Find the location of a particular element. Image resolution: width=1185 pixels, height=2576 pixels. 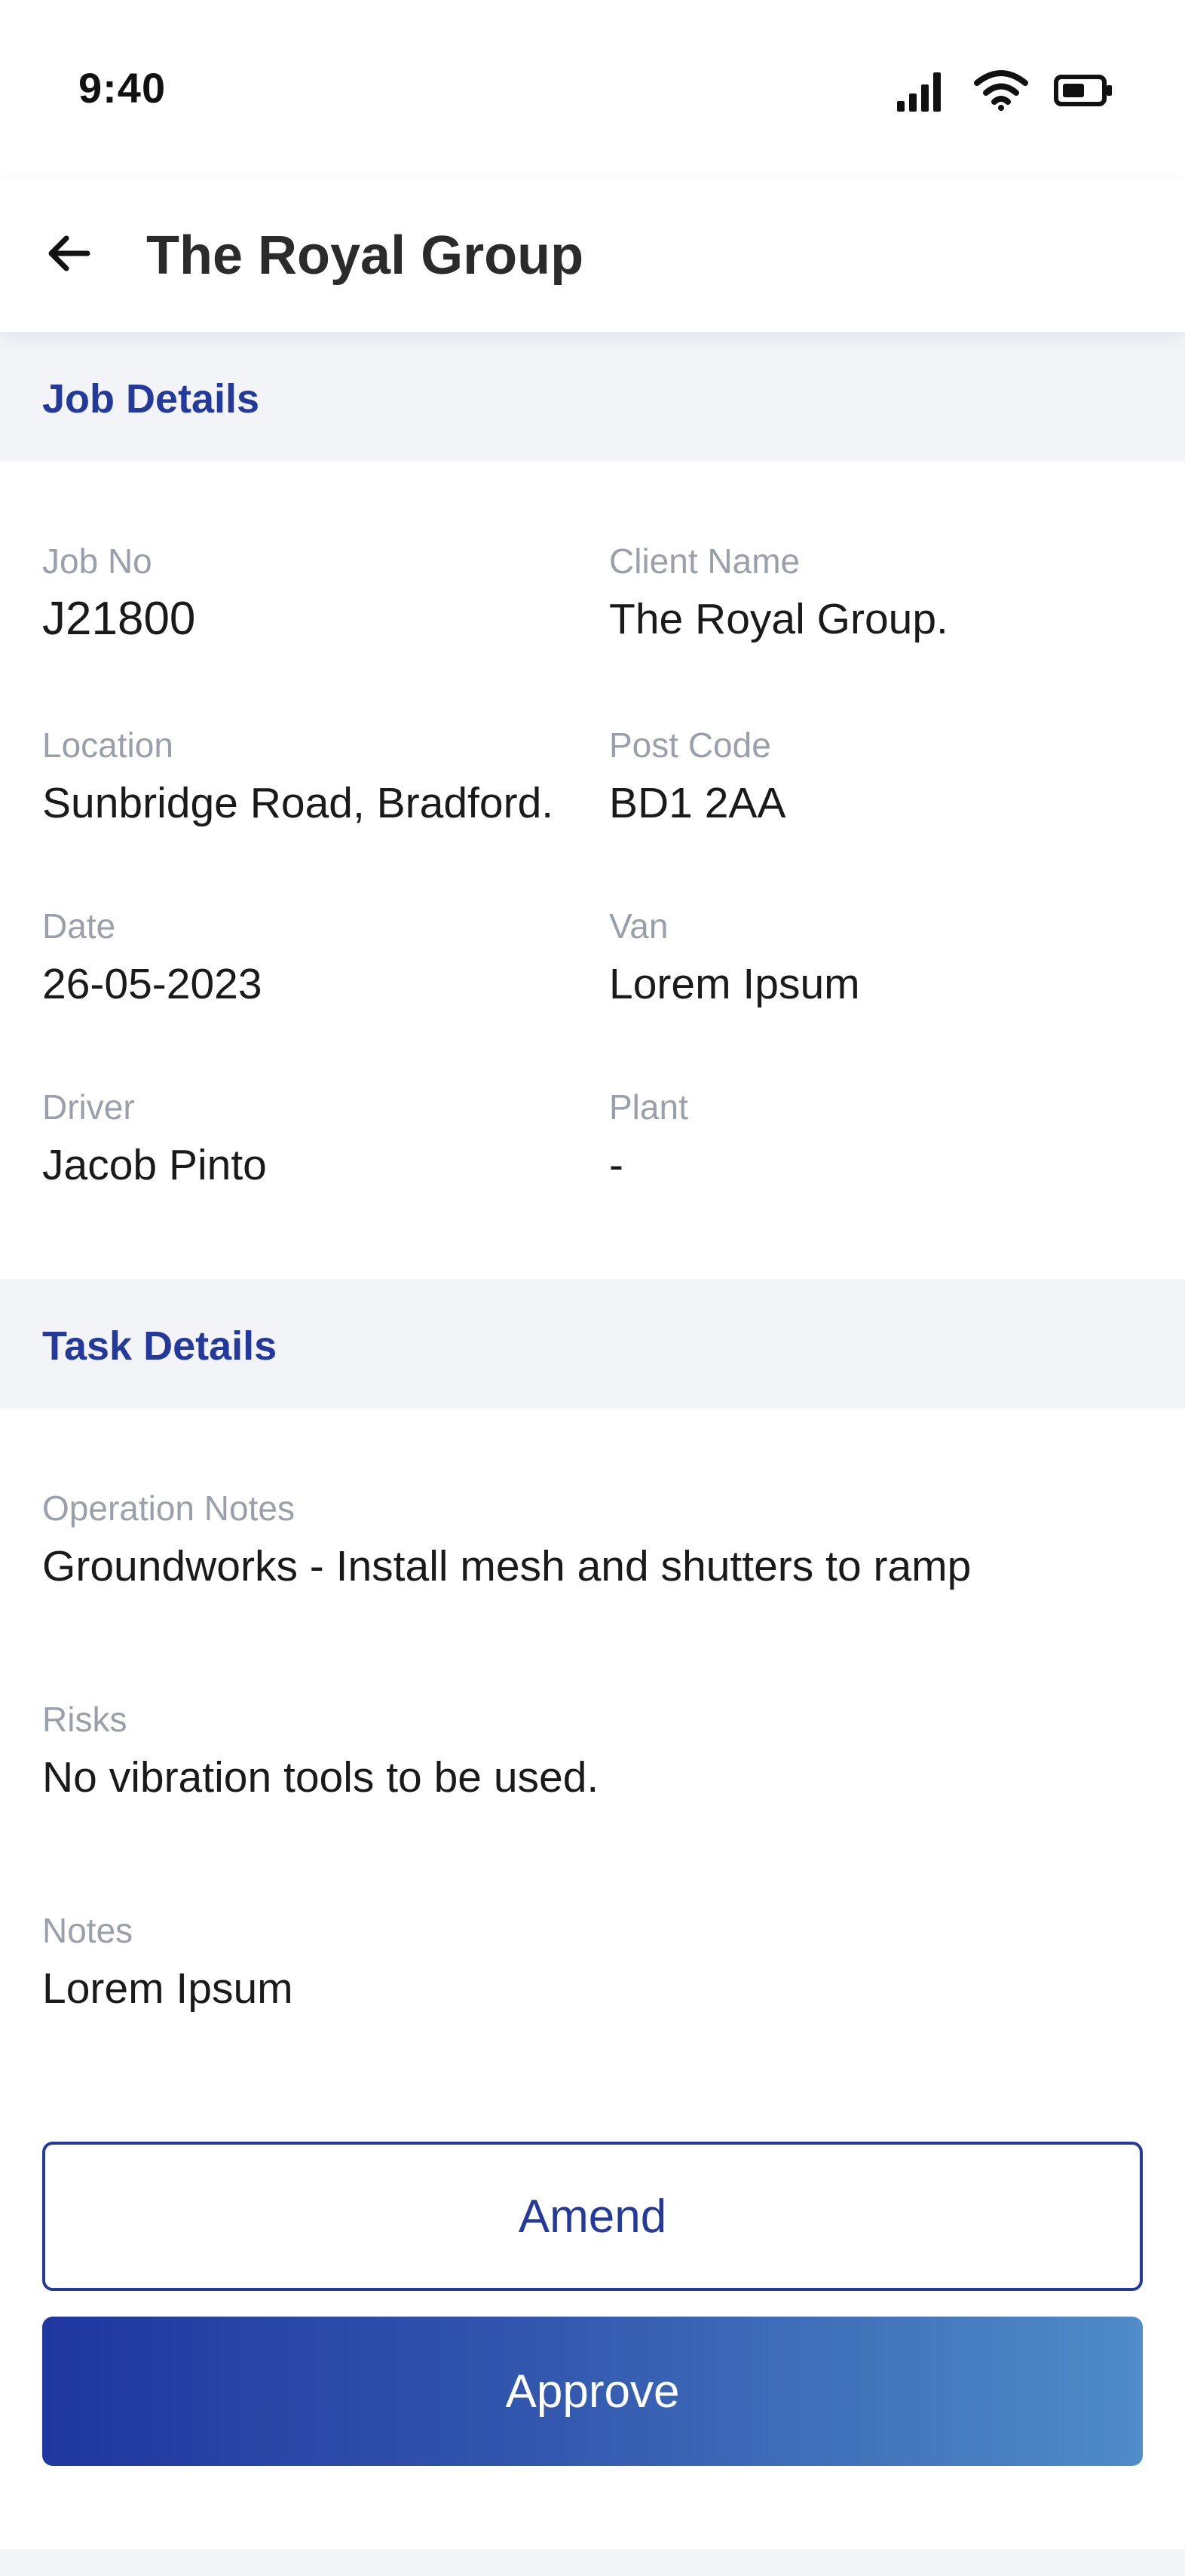

job-no-field: Job No J21800 is located at coordinates (118, 593).